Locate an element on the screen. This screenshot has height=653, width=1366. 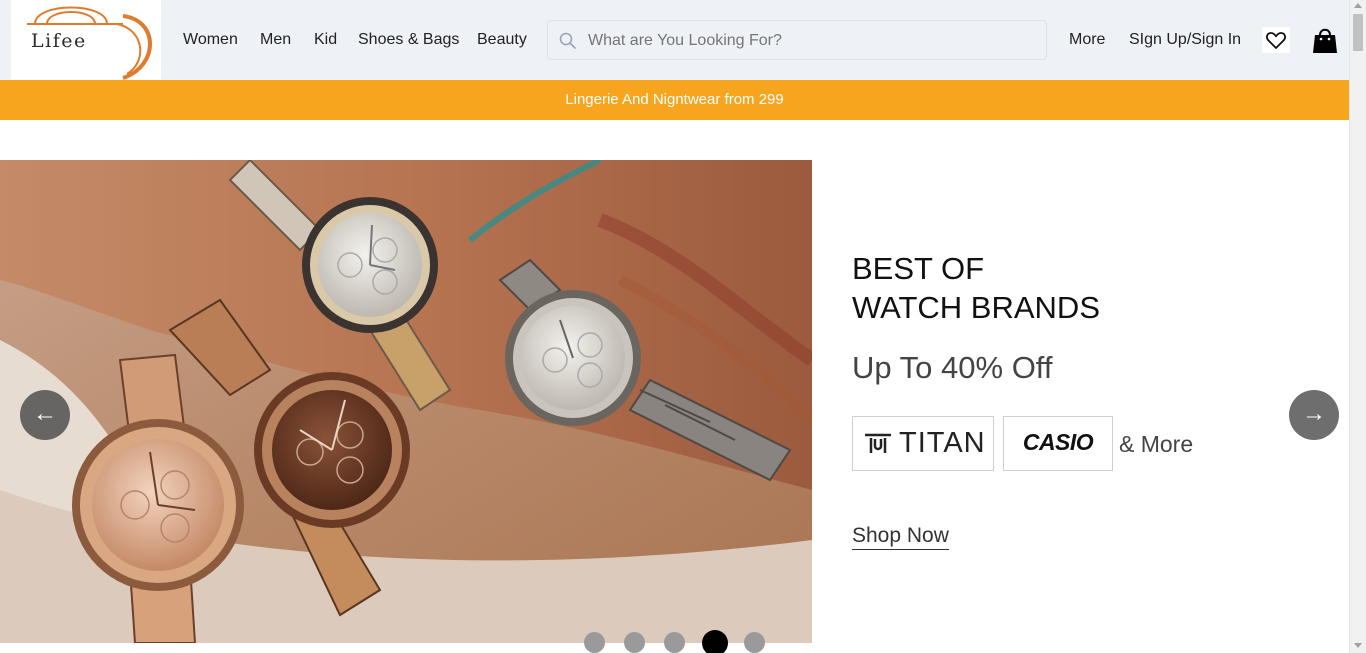
titan-logo-icon is located at coordinates (878, 443).